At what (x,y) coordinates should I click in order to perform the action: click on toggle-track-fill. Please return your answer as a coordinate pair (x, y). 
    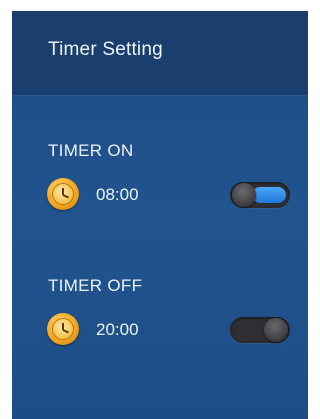
    Looking at the image, I should click on (269, 195).